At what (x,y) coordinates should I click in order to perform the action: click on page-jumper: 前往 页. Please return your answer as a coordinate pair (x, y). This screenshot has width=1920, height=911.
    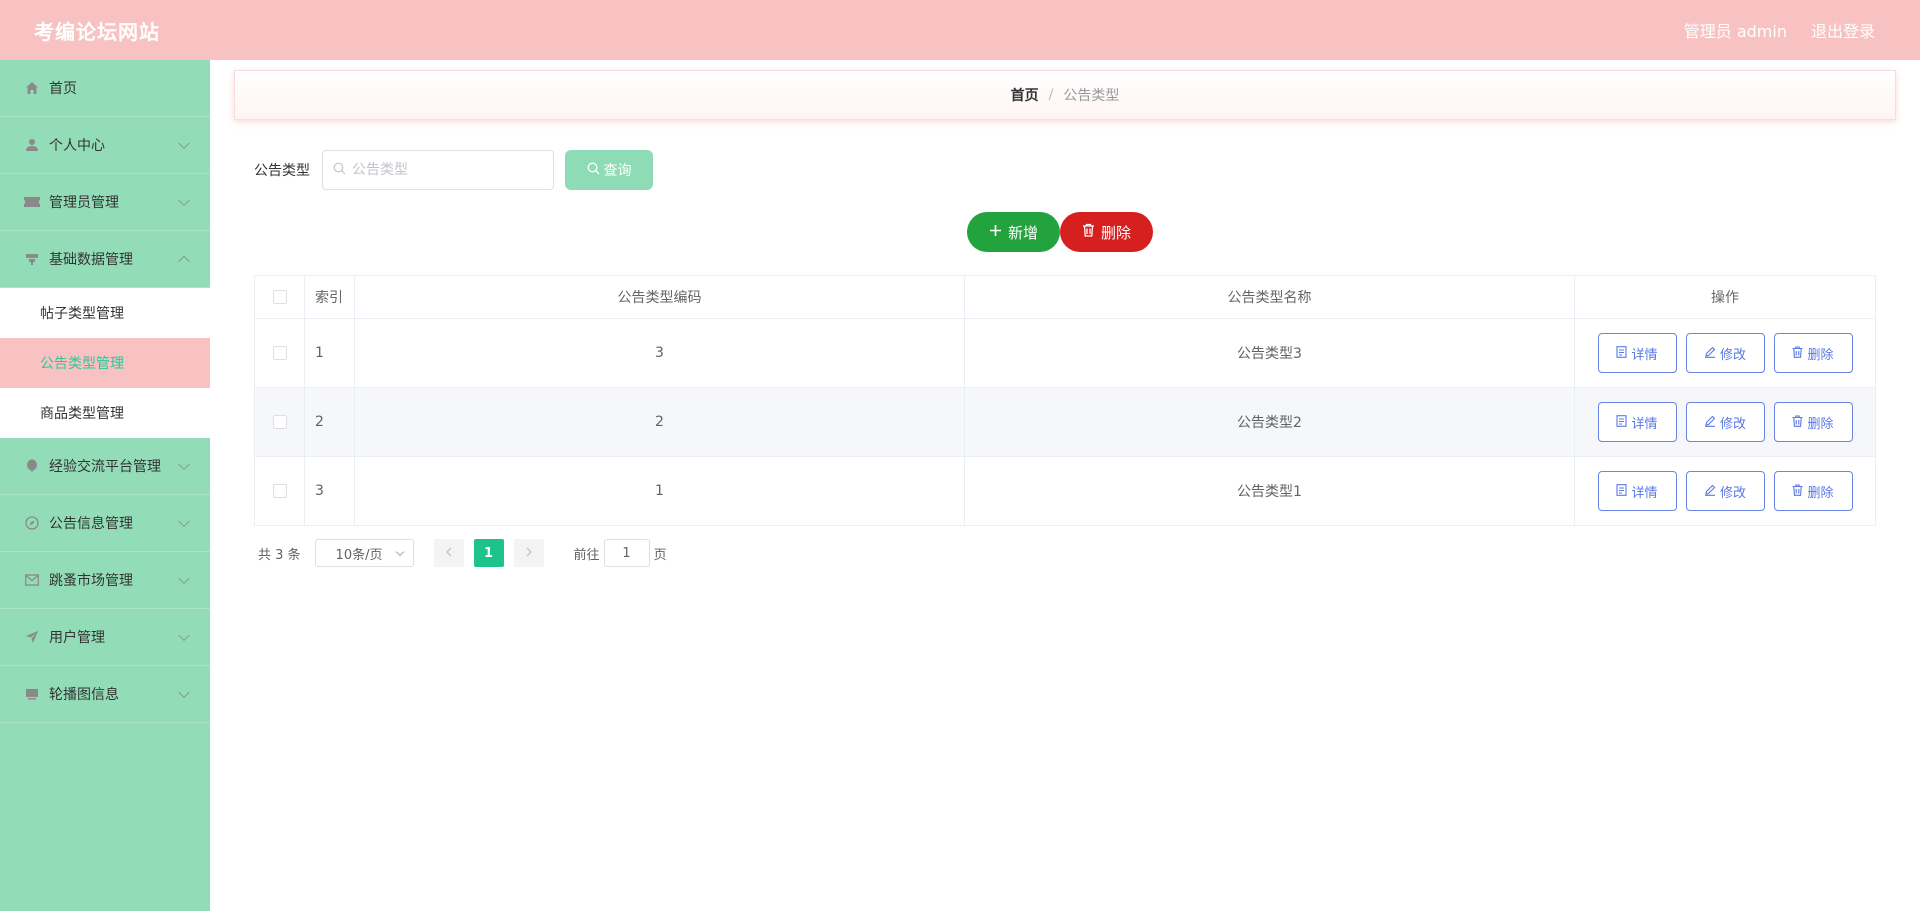
    Looking at the image, I should click on (620, 553).